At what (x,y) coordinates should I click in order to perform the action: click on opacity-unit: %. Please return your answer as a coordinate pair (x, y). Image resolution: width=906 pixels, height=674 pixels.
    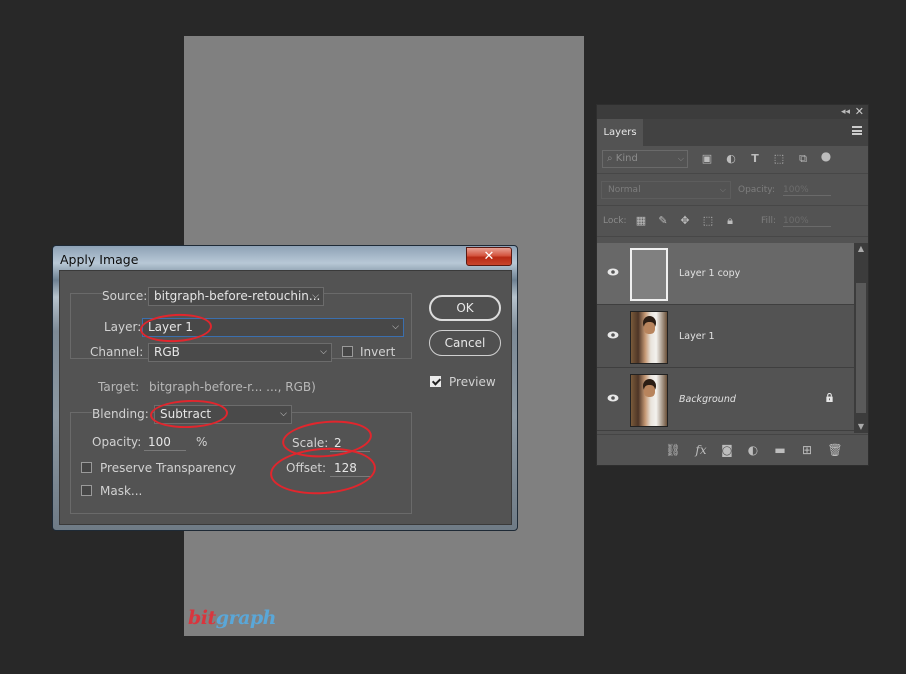
    Looking at the image, I should click on (202, 442).